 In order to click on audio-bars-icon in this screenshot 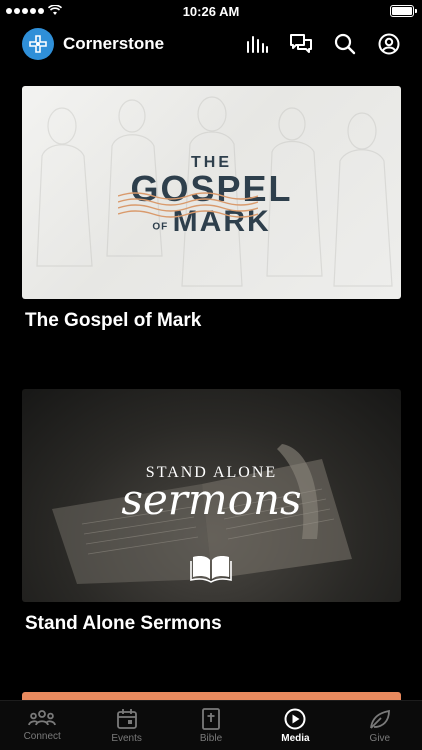, I will do `click(257, 44)`.